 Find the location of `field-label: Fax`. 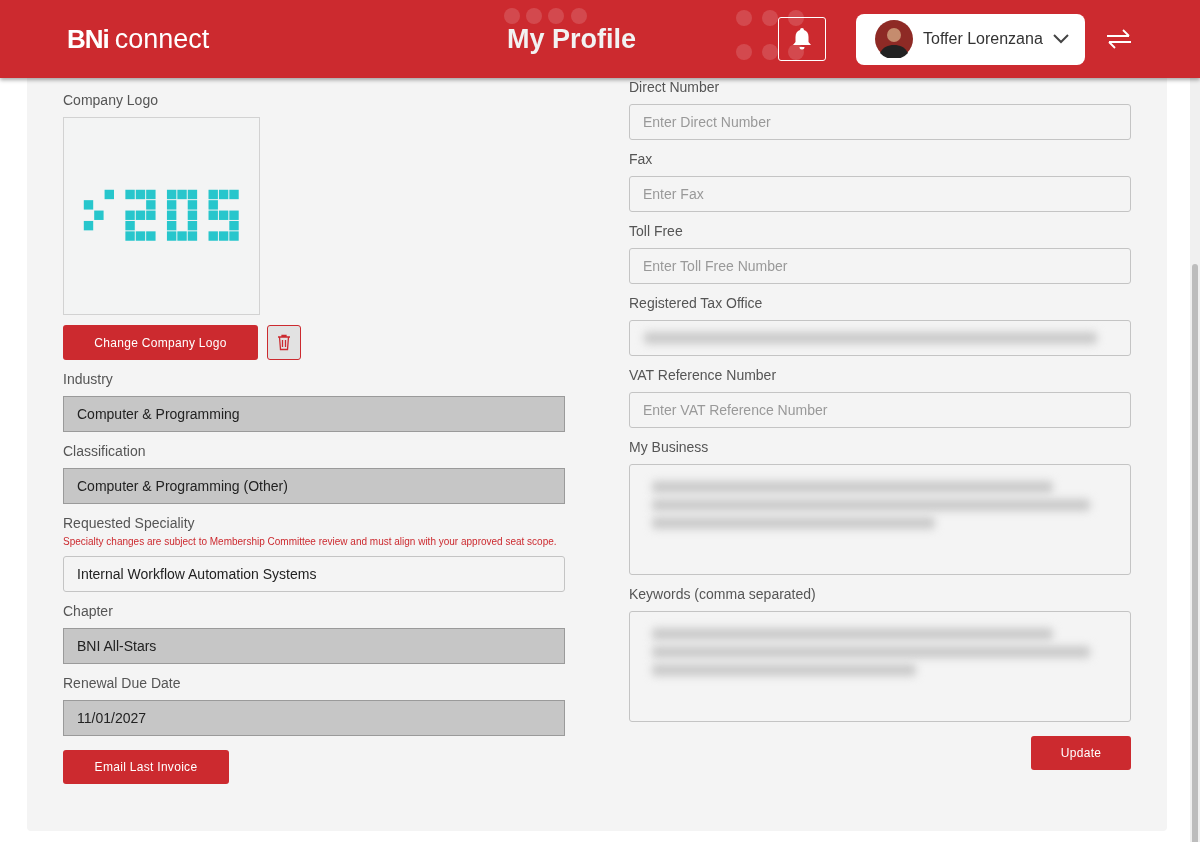

field-label: Fax is located at coordinates (641, 159).